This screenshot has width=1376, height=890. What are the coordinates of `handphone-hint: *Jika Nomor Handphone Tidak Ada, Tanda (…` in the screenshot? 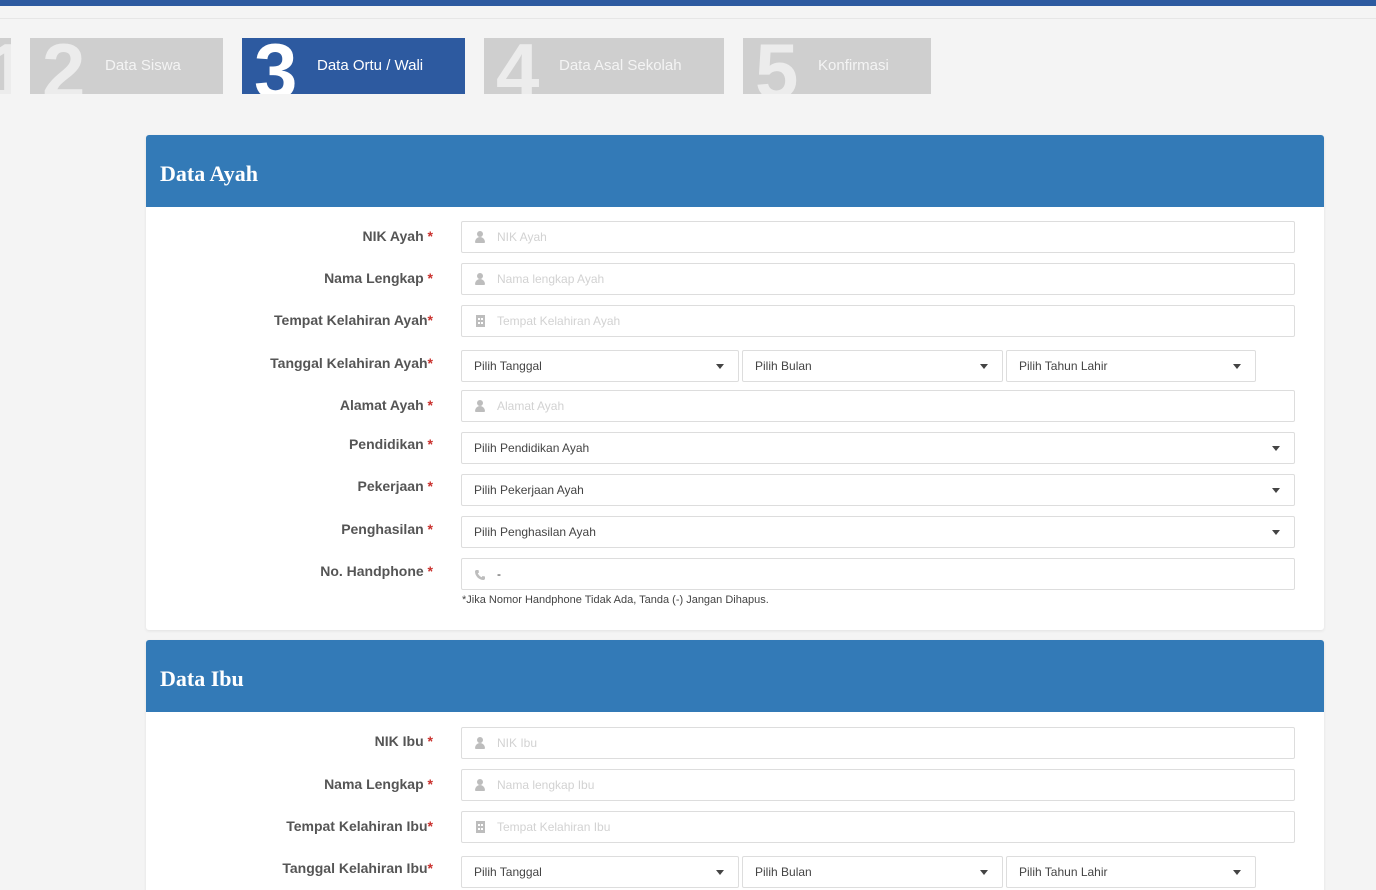 It's located at (615, 600).